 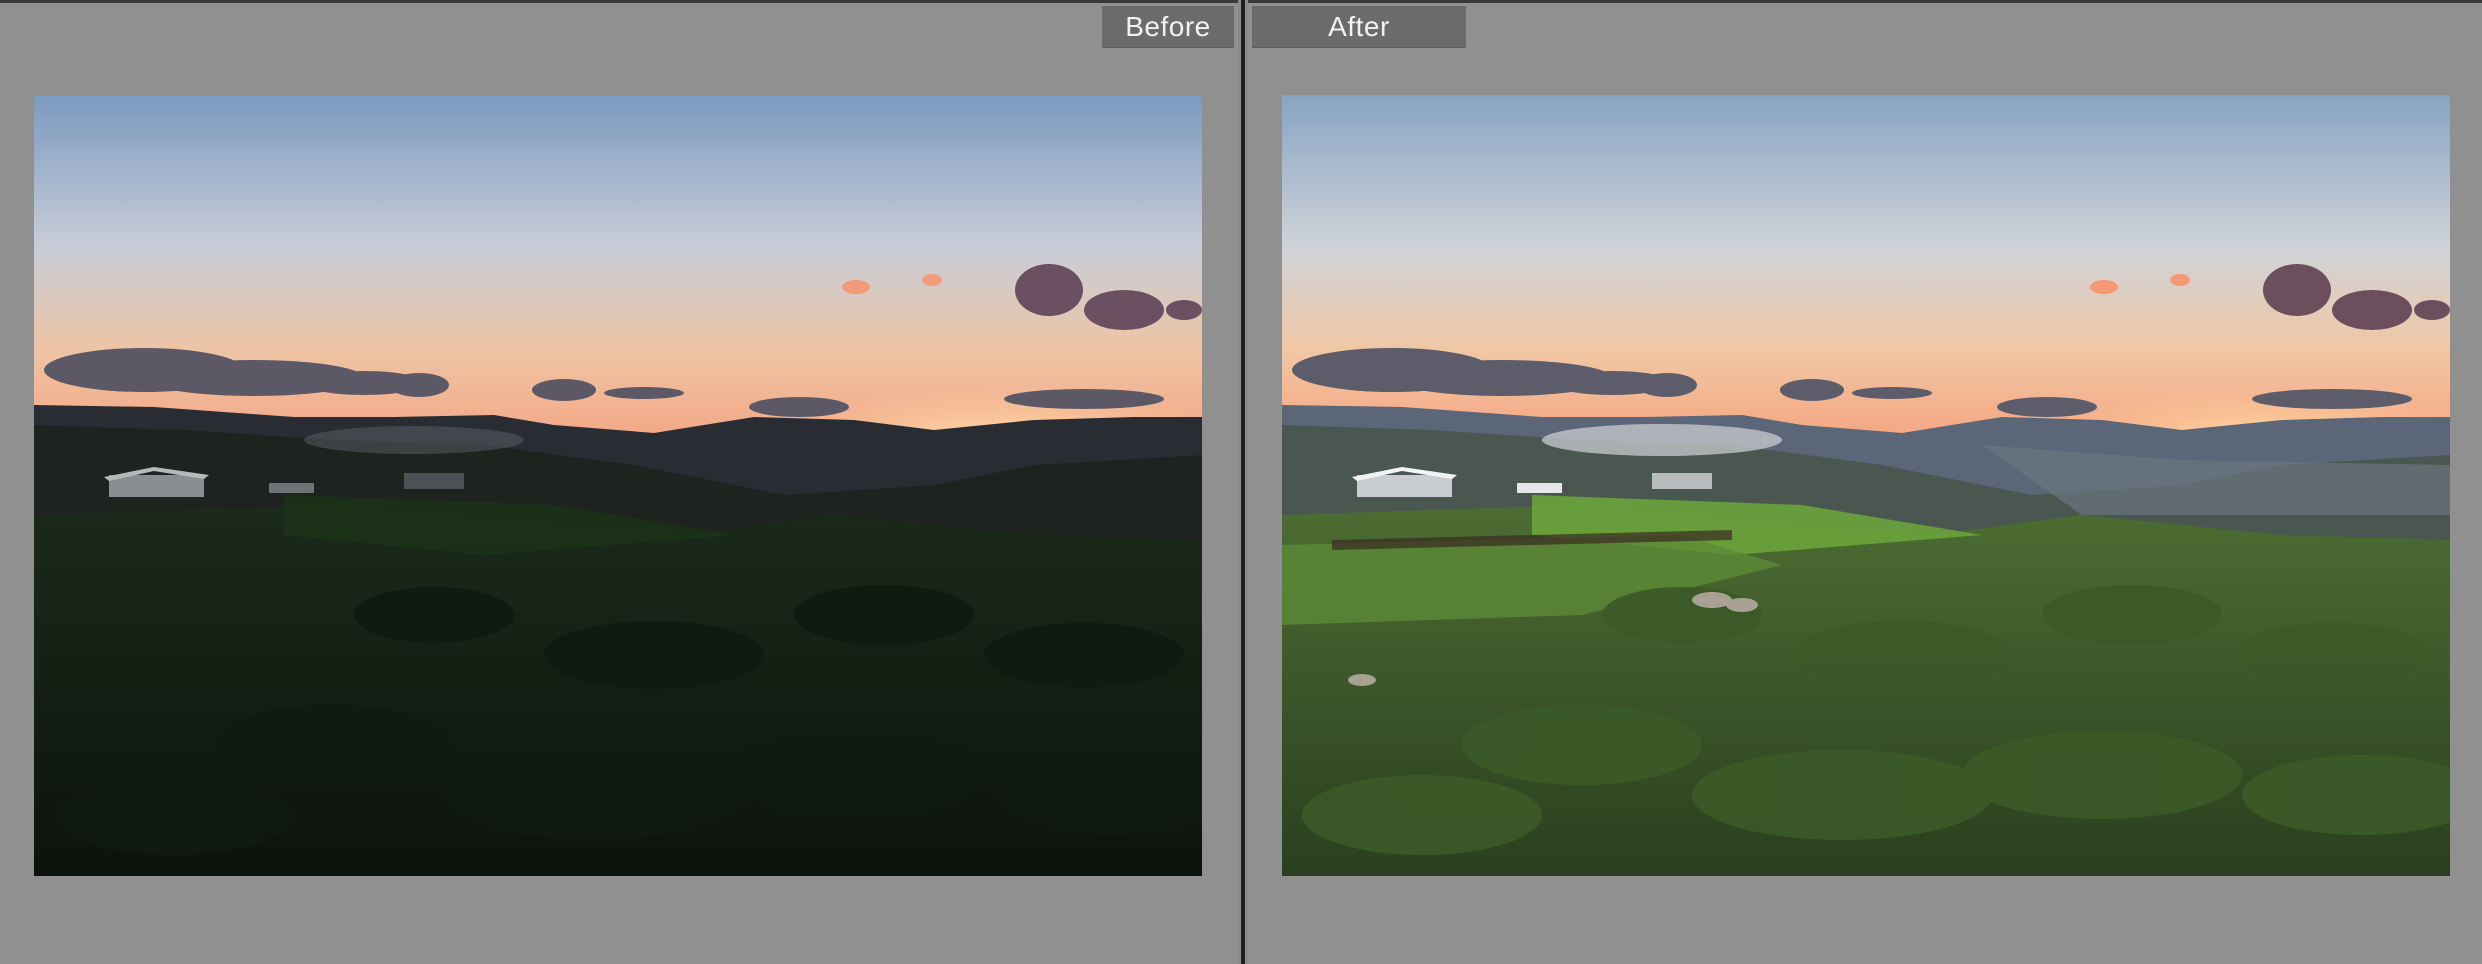 What do you see at coordinates (1168, 27) in the screenshot?
I see `before-label: Before` at bounding box center [1168, 27].